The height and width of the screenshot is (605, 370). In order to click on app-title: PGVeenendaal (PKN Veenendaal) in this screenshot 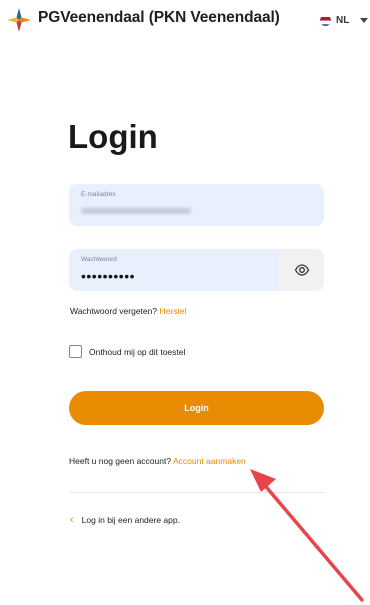, I will do `click(159, 17)`.